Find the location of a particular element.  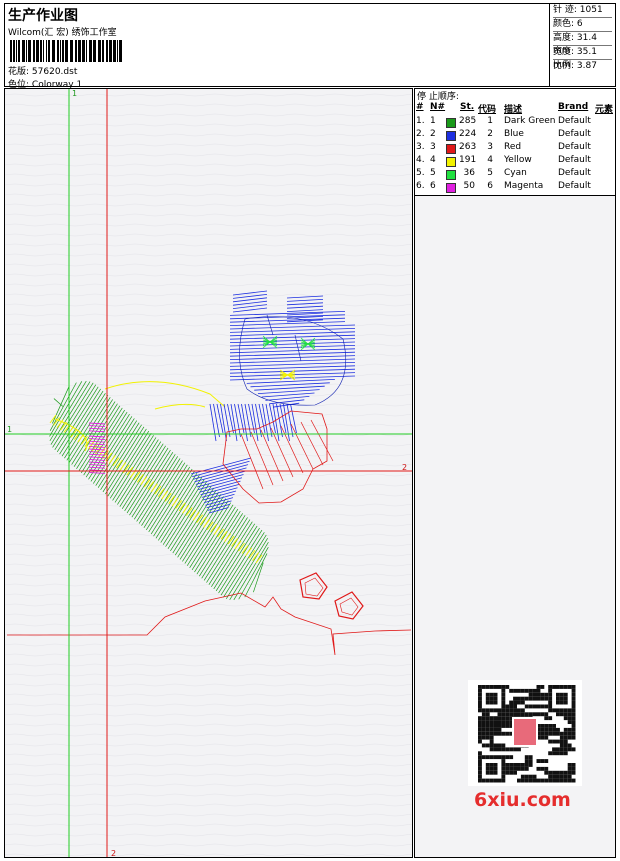

row-code: 1 is located at coordinates (490, 121).